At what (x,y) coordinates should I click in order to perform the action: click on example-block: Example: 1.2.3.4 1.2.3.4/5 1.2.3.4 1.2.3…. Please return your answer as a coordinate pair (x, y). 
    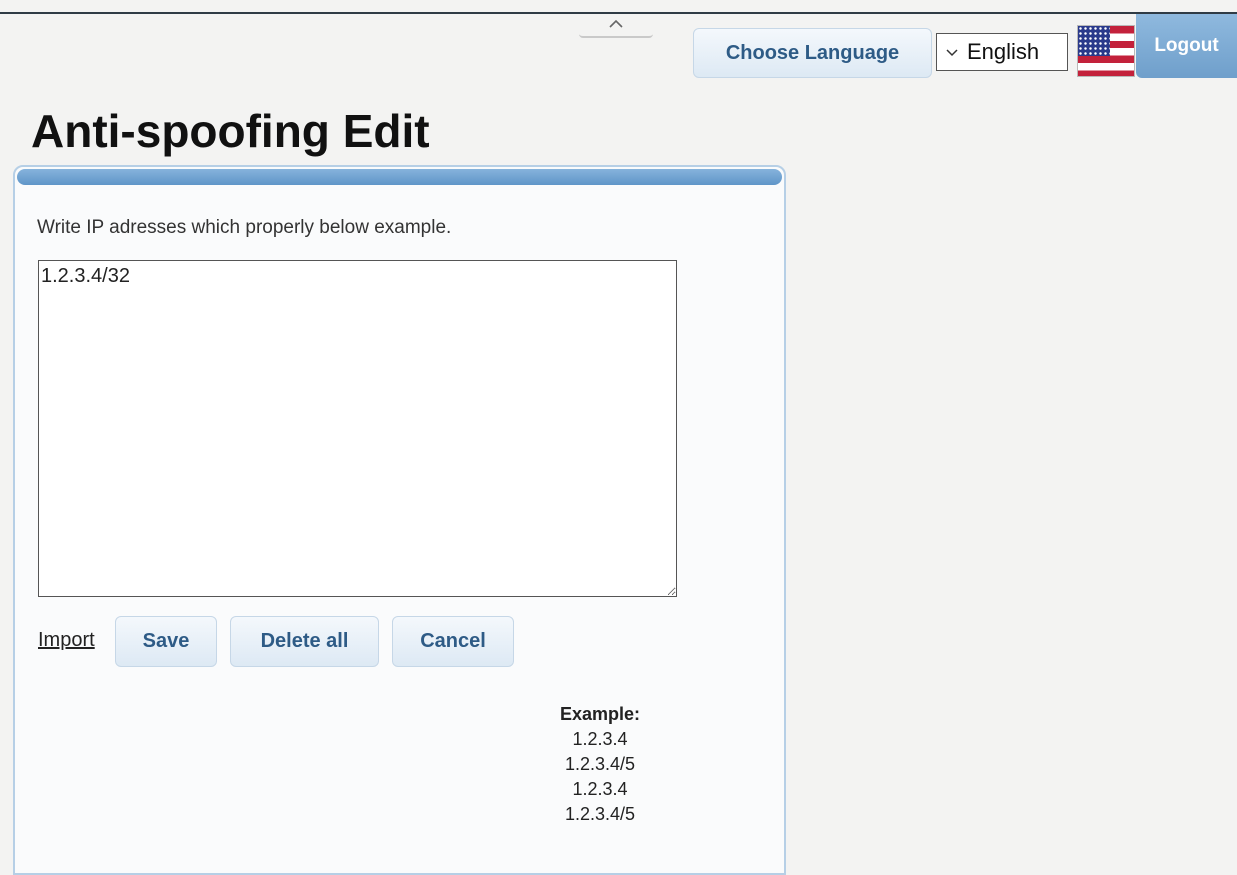
    Looking at the image, I should click on (600, 764).